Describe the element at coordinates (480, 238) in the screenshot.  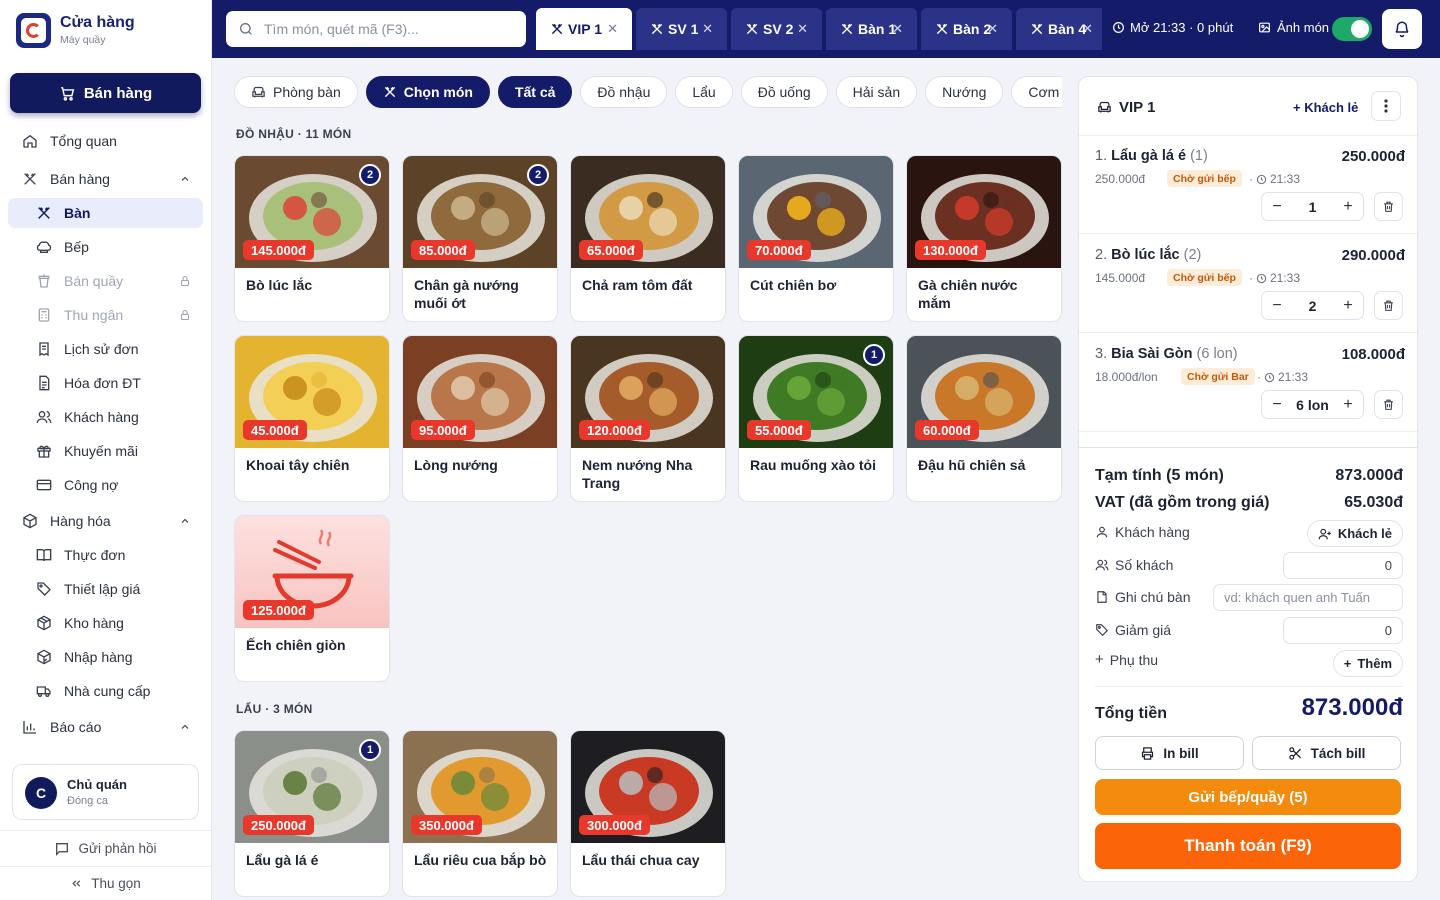
I see `menu-item-card: 85.000đ 2 Chân gà nướng muối ớt` at that location.